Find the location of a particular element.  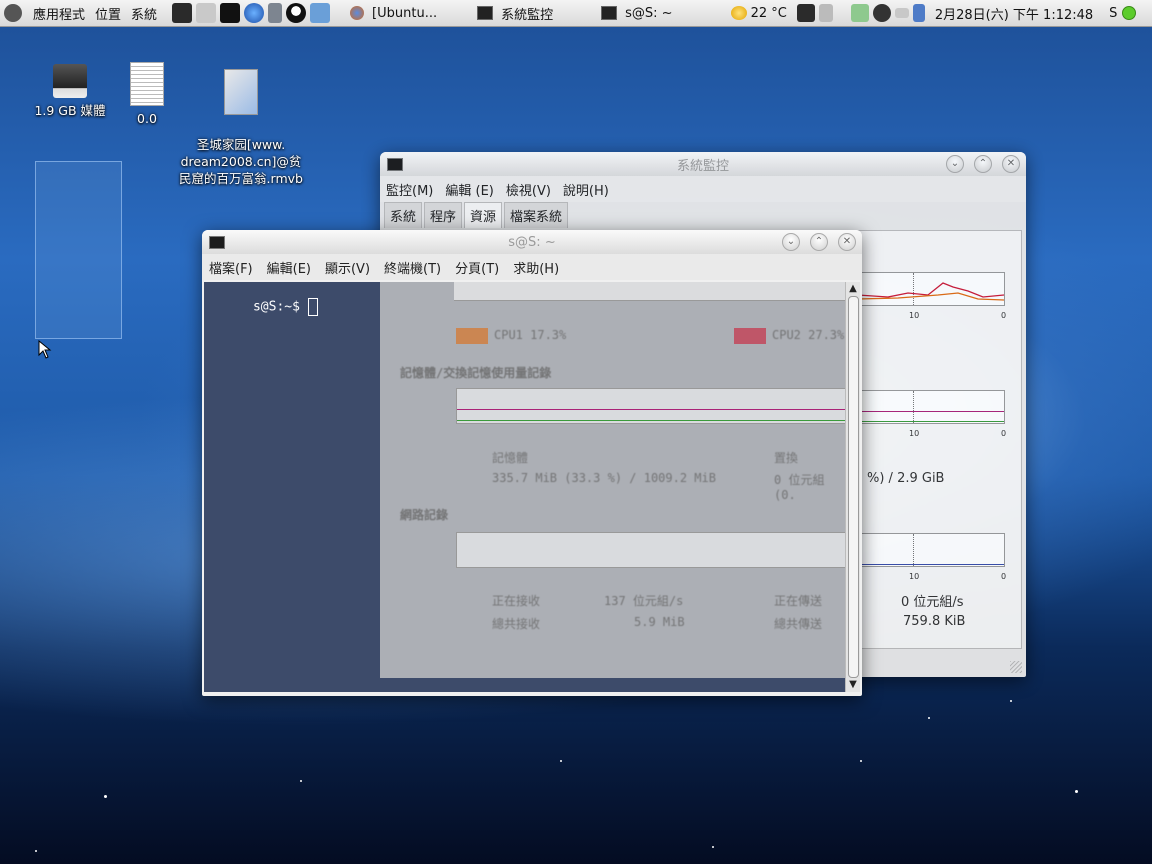

menu-help: 說明(H) is located at coordinates (586, 189).